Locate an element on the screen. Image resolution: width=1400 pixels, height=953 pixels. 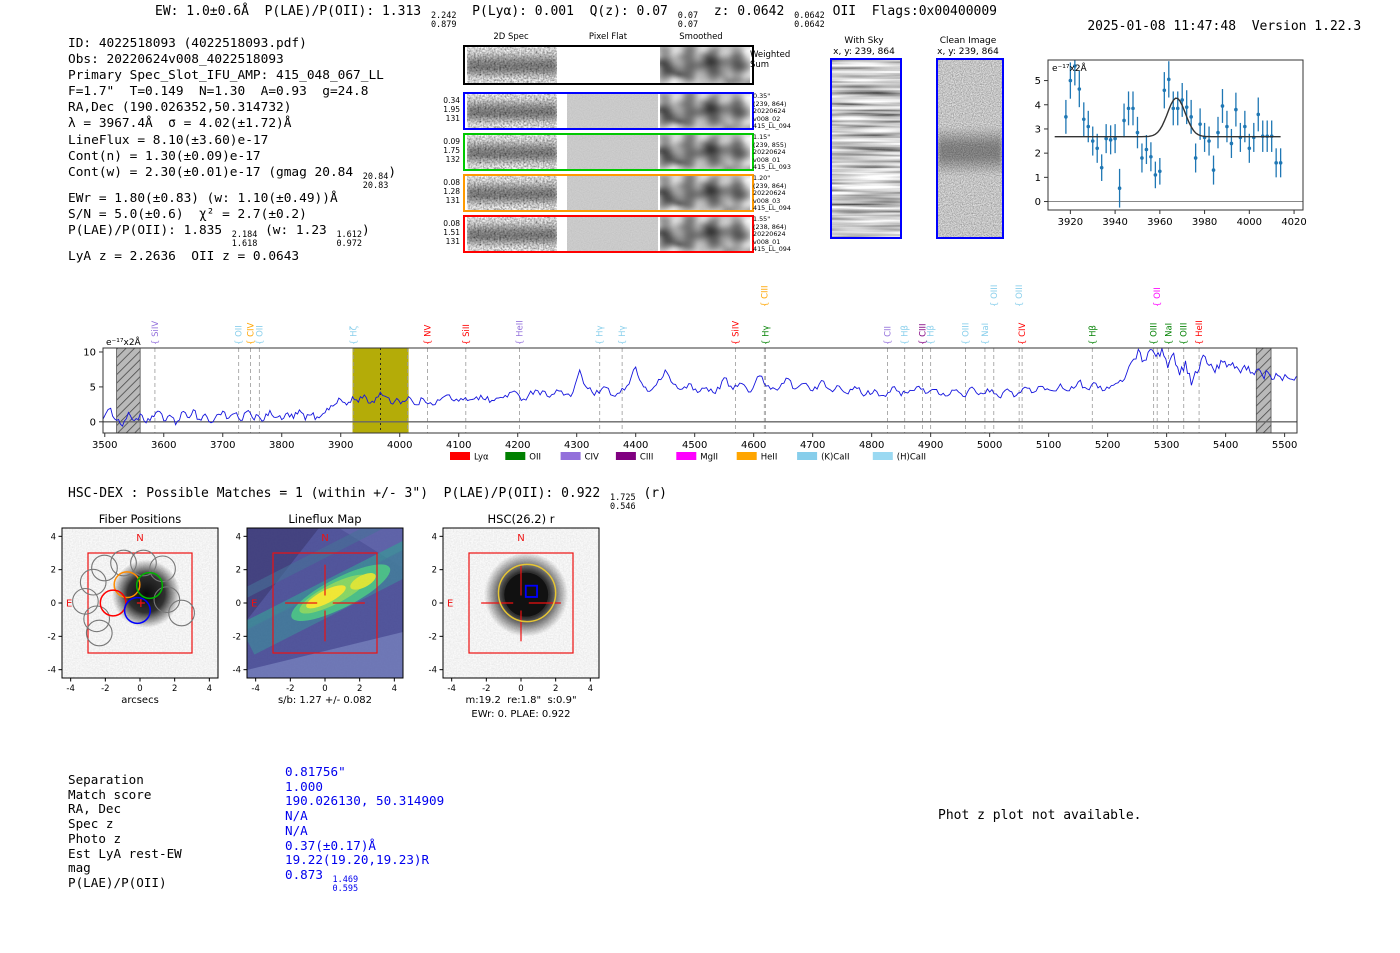
y-tick-label: 1 is located at coordinates (1038, 178).